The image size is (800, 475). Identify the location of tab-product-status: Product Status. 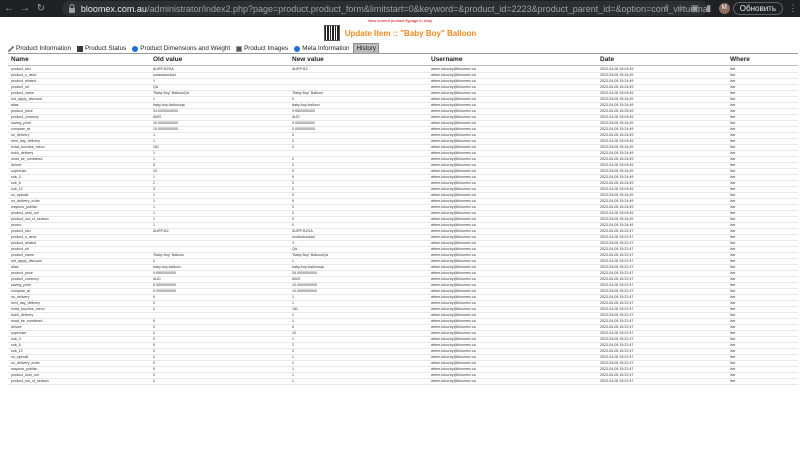
(101, 48).